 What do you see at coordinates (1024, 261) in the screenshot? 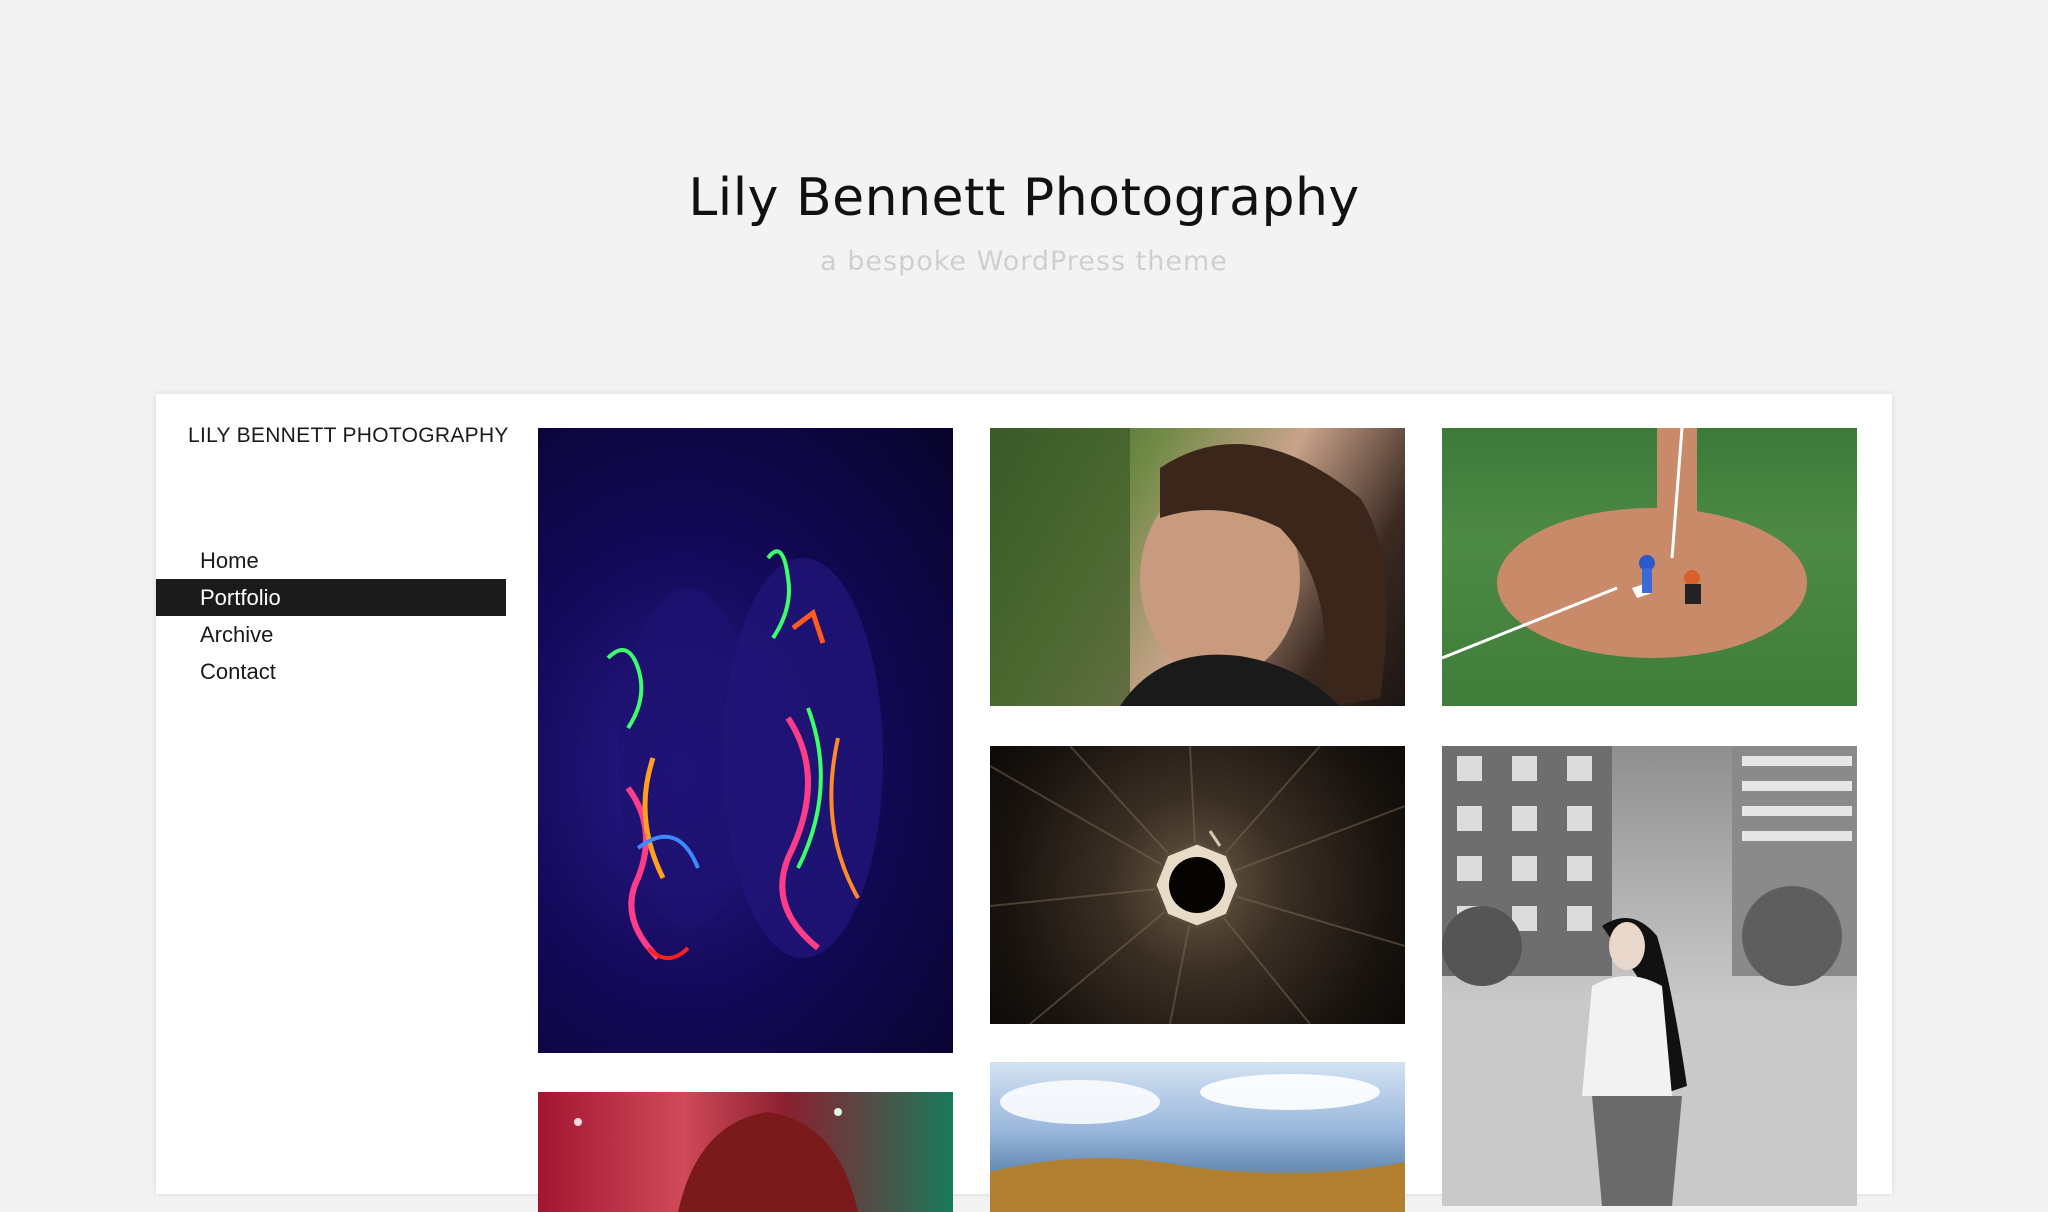
I see `page-subtitle: a bespoke WordPress theme` at bounding box center [1024, 261].